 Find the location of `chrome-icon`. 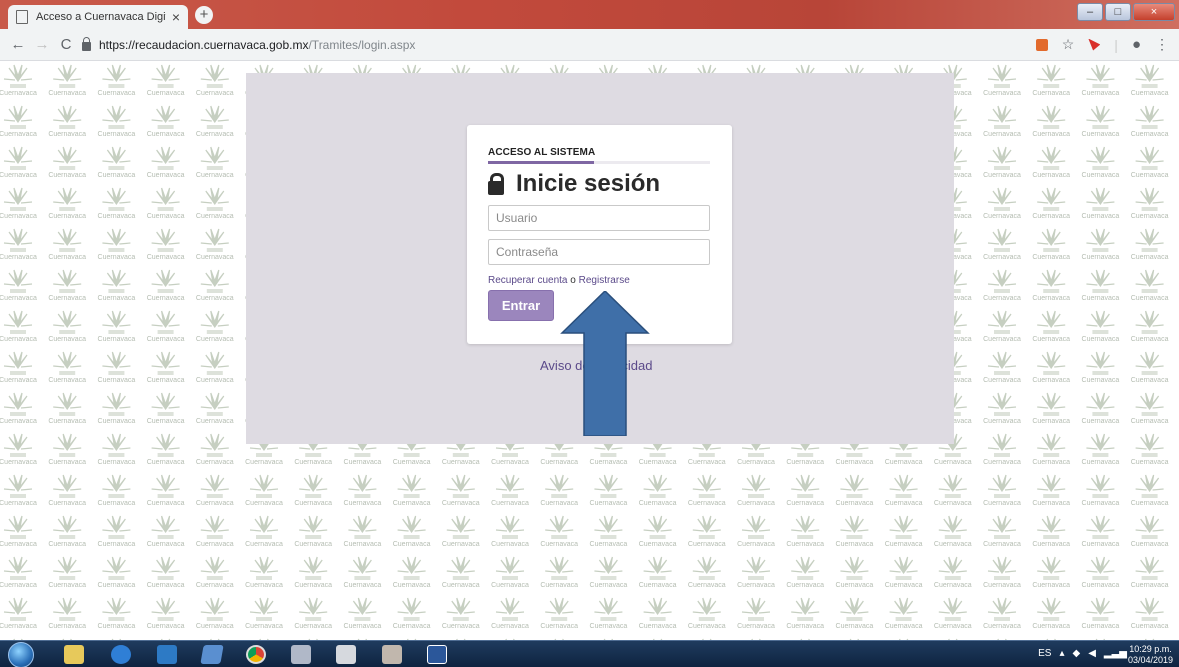

chrome-icon is located at coordinates (256, 654).